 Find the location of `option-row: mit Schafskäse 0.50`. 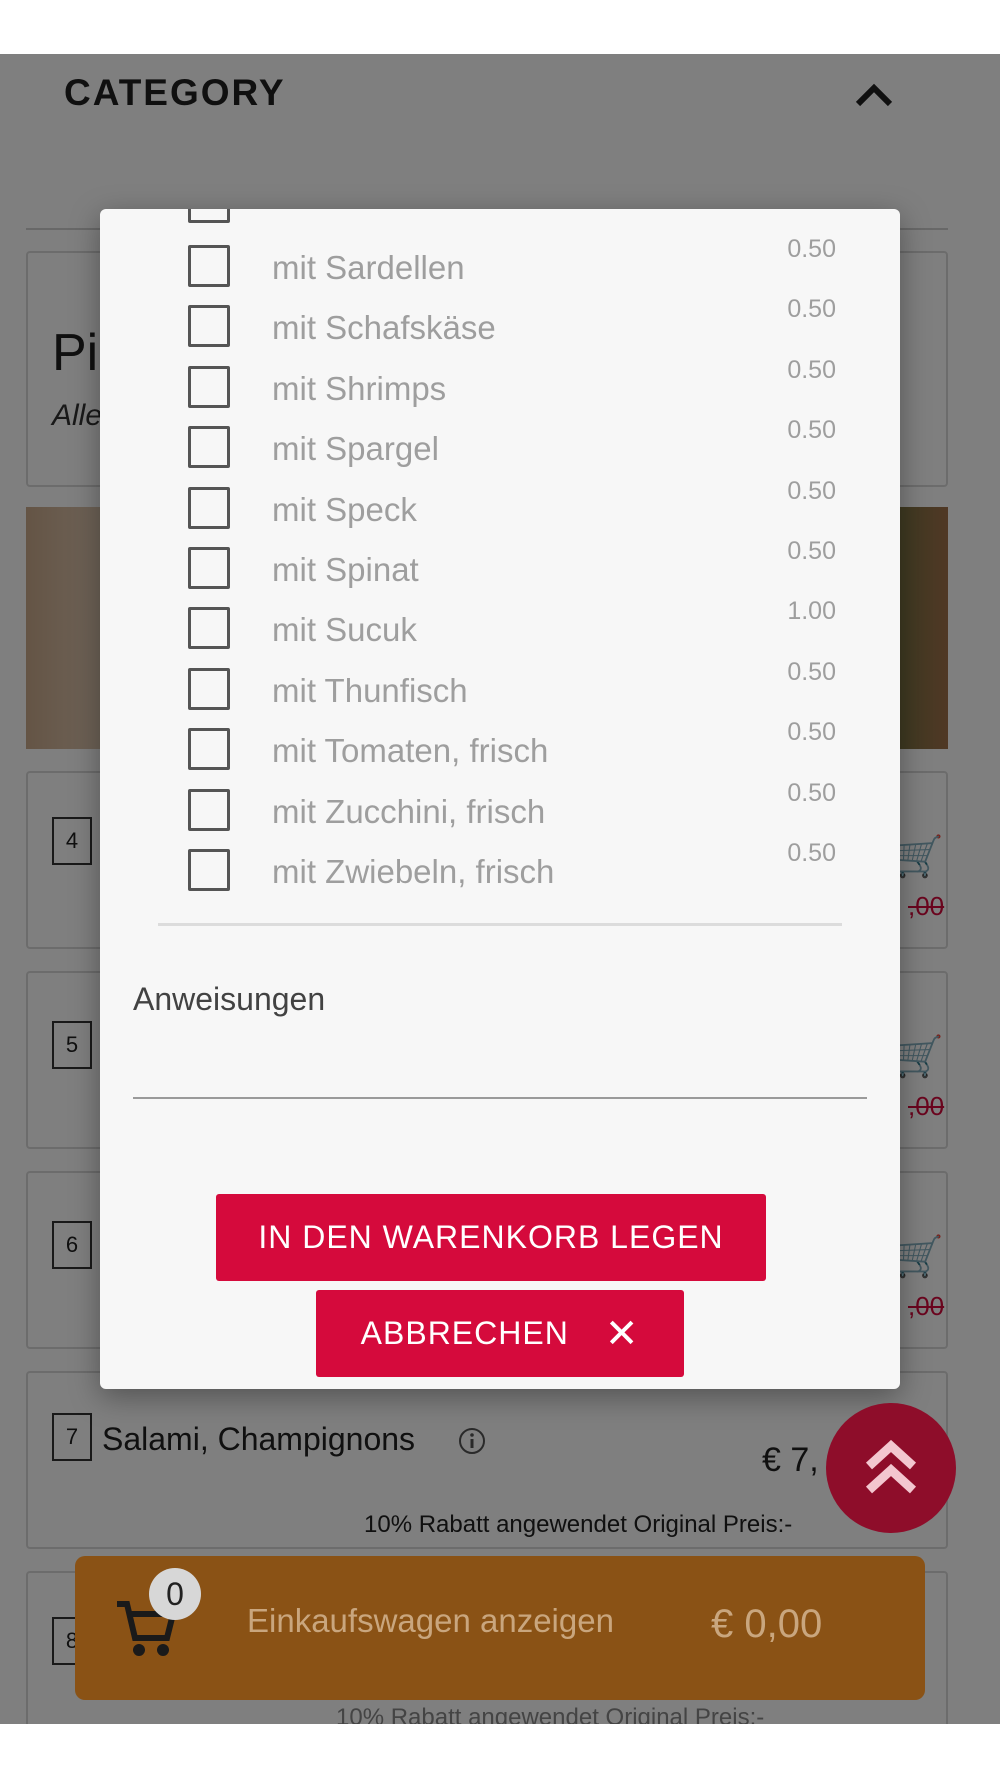

option-row: mit Schafskäse 0.50 is located at coordinates (500, 325).